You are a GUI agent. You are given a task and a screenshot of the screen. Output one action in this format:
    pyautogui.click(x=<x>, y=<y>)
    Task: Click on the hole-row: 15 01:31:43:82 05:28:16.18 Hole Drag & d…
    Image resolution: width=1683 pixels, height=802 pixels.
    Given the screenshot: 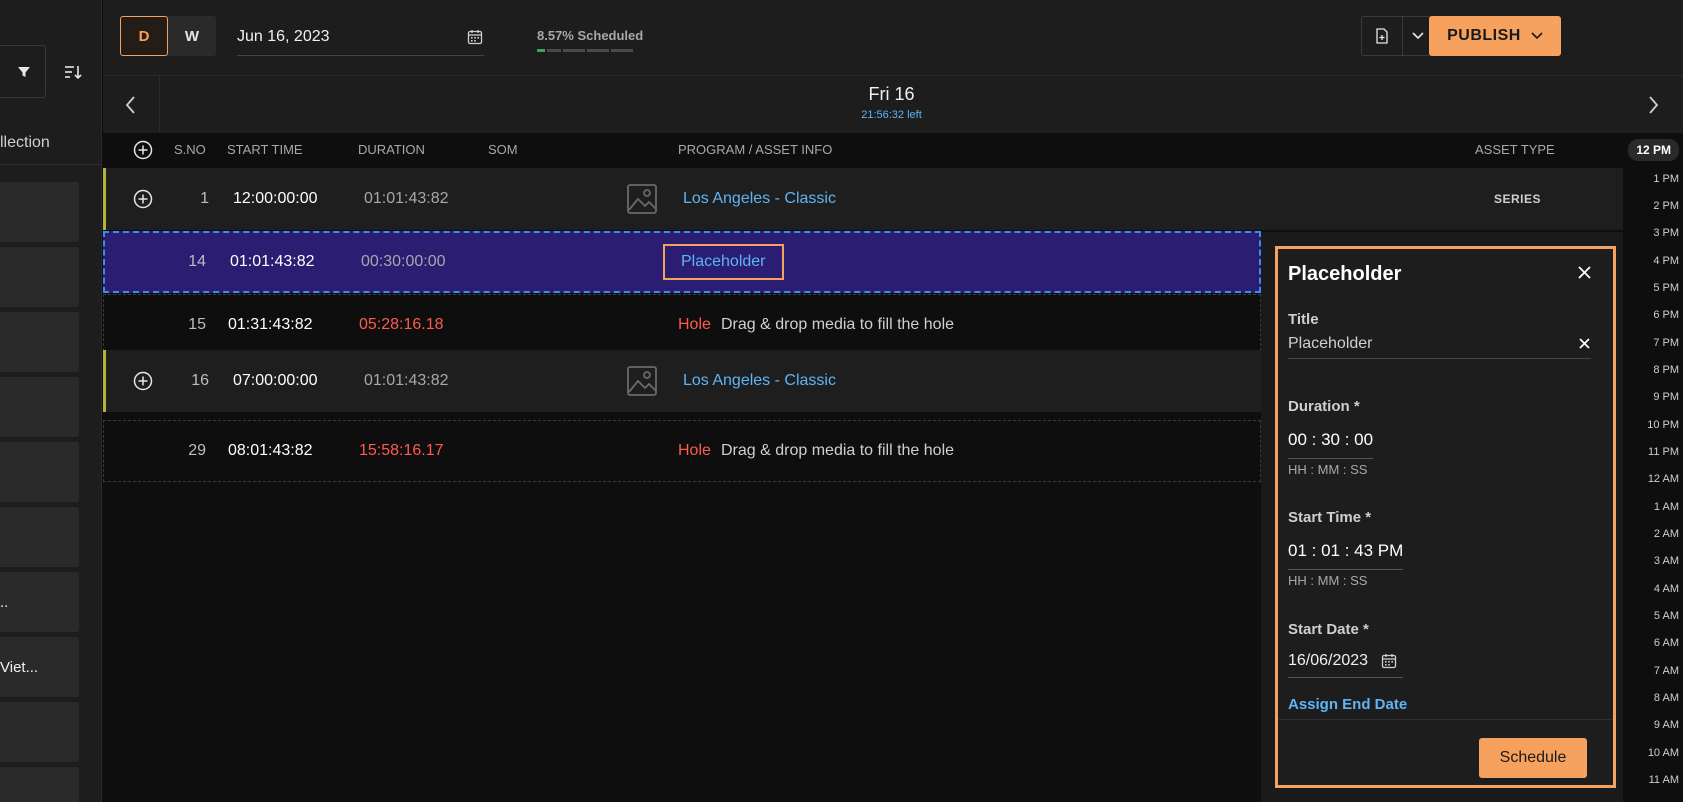 What is the action you would take?
    pyautogui.click(x=682, y=325)
    